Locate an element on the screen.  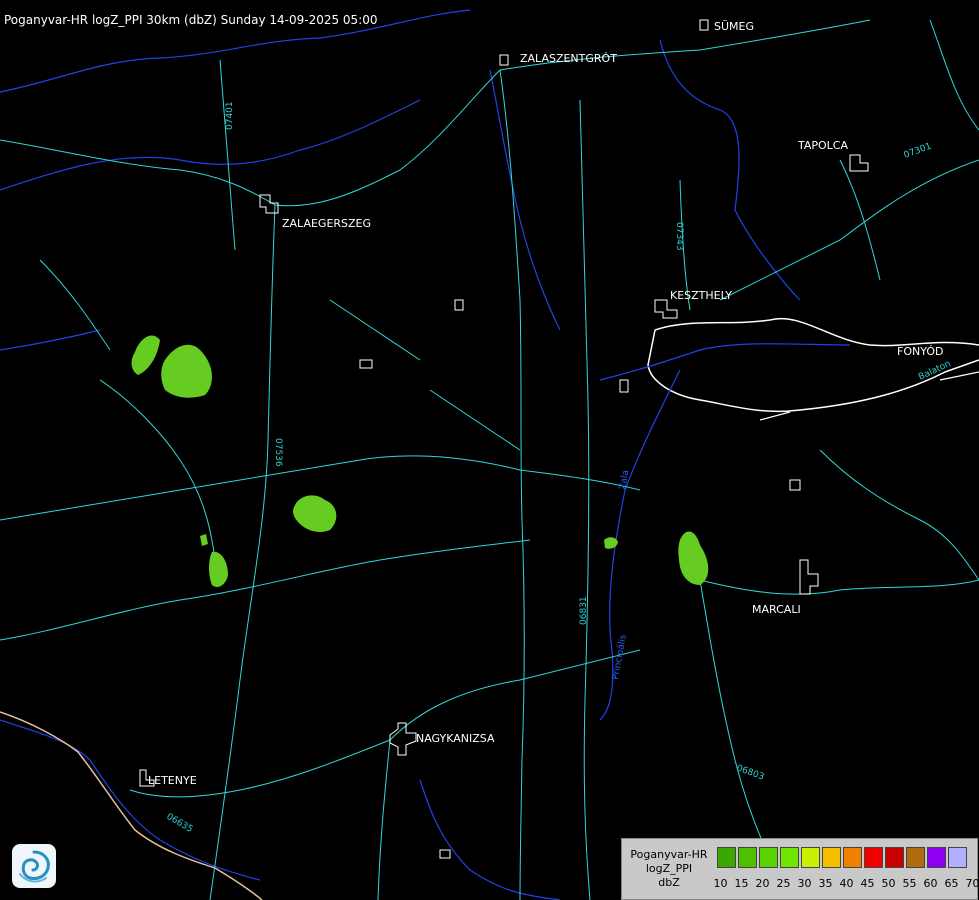
legend-tick-label: 30 is located at coordinates (804, 883).